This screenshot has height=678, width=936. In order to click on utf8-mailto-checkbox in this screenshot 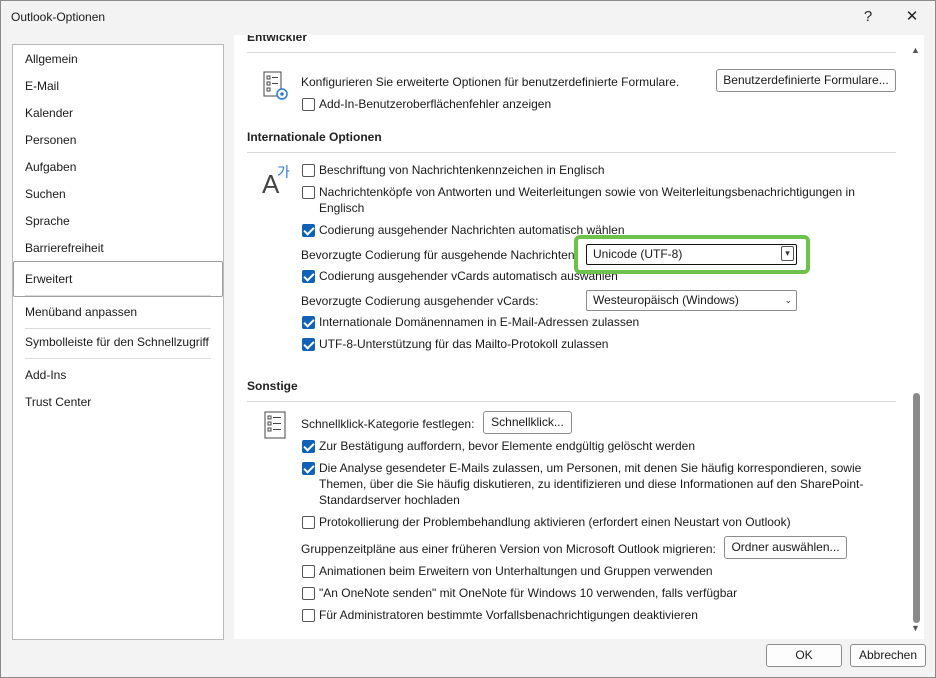, I will do `click(308, 344)`.